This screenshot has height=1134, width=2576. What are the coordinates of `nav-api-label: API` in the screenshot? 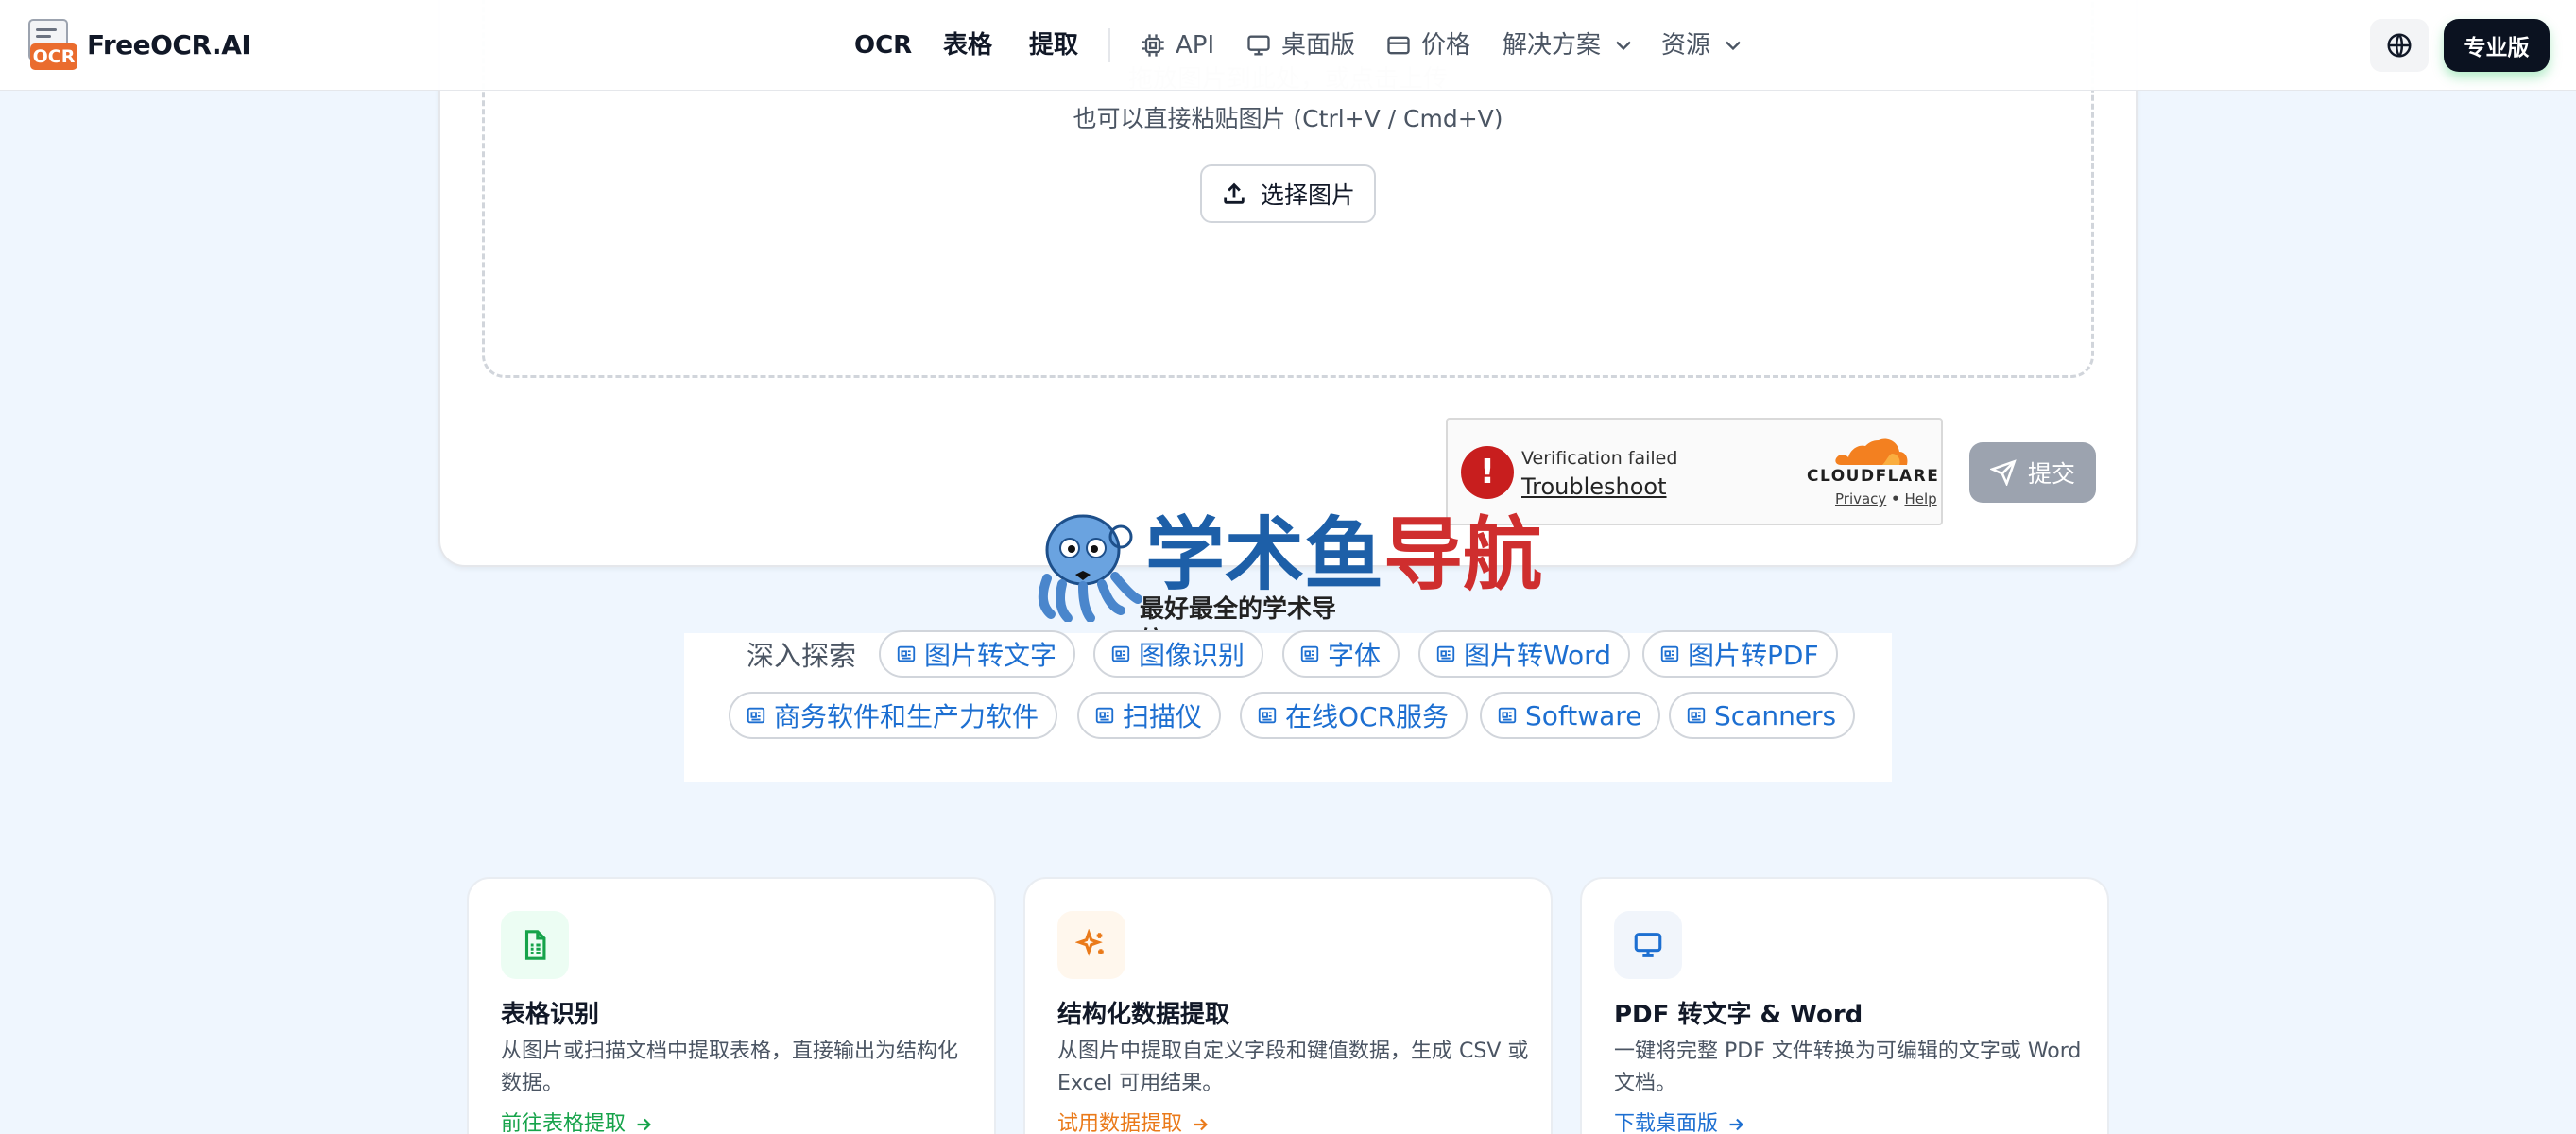 It's located at (1195, 45).